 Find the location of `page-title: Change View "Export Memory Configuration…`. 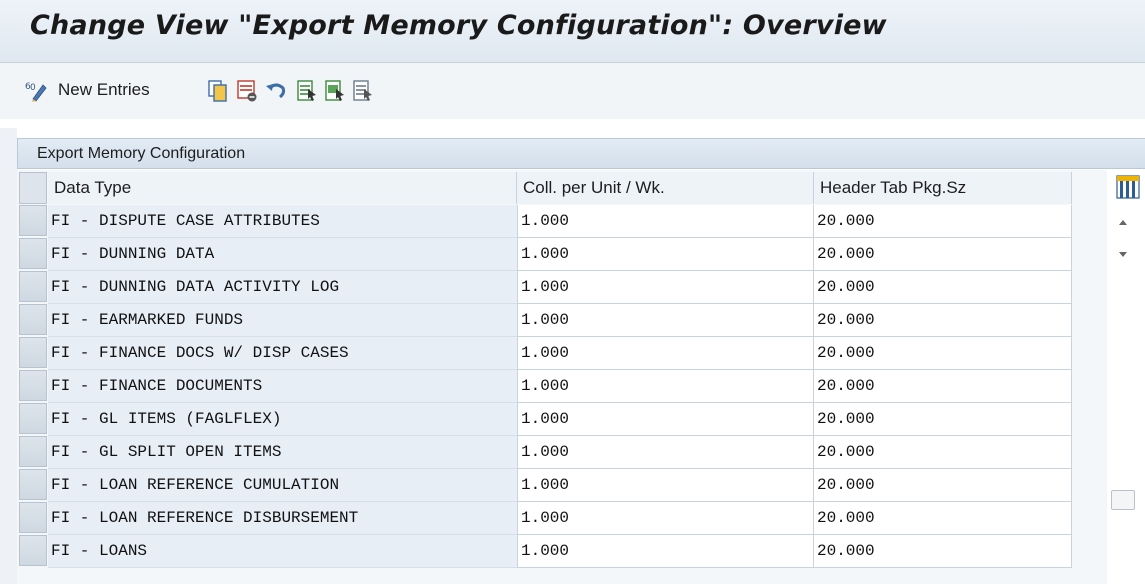

page-title: Change View "Export Memory Configuration… is located at coordinates (458, 25).